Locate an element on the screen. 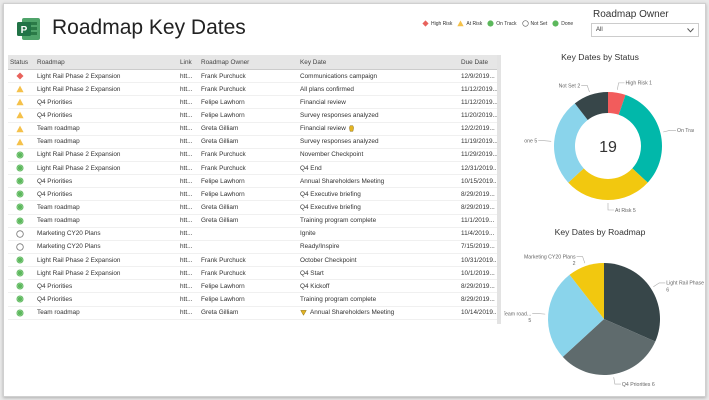  key-date-cell: Training program complete is located at coordinates (338, 299).